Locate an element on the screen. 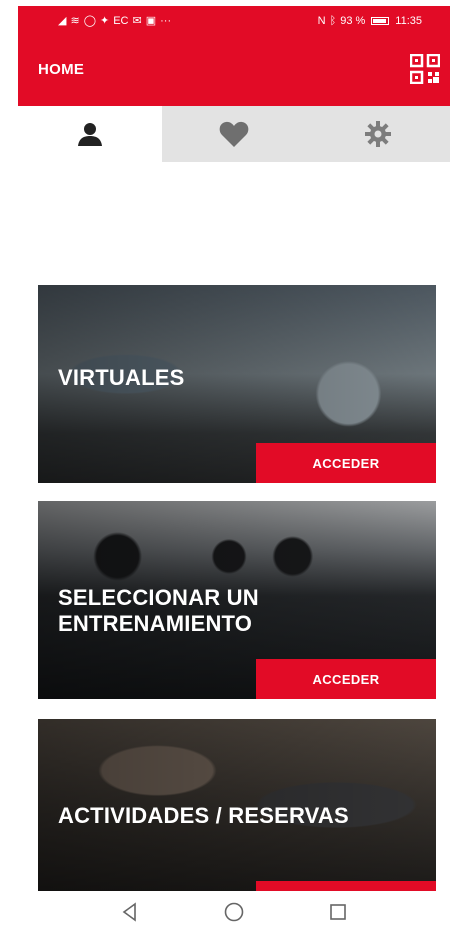  system-nav-bar is located at coordinates (234, 912).